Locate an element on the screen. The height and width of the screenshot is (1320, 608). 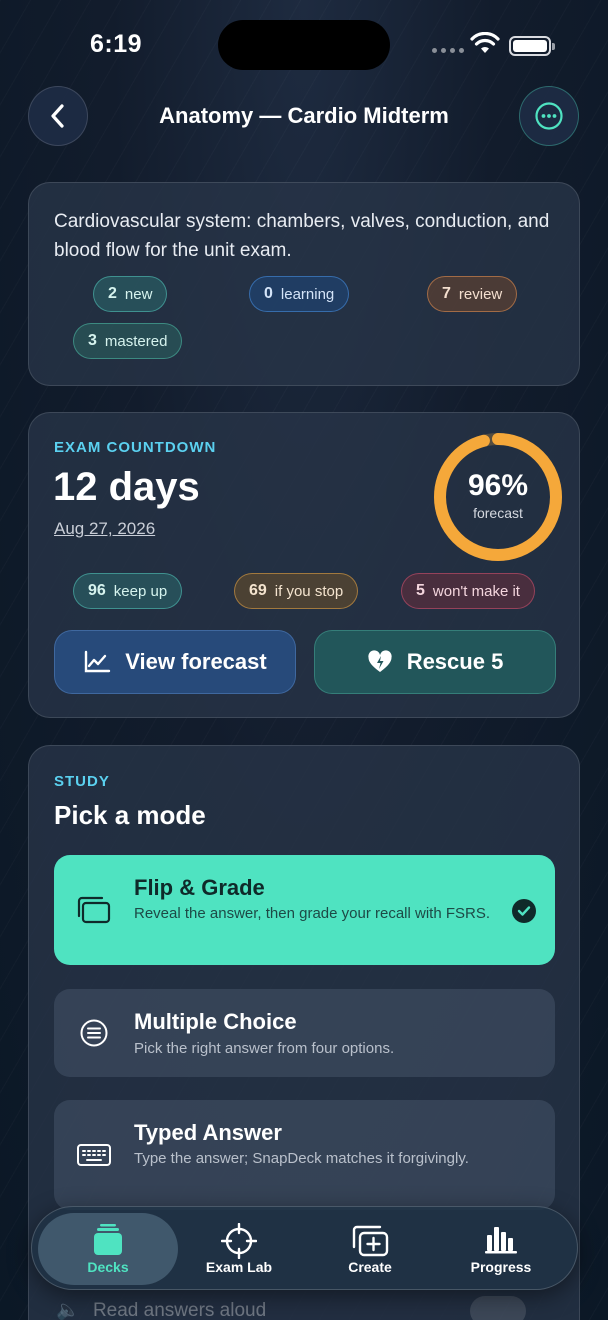
tab-bar: Decks Exam Lab Create Progress is located at coordinates (304, 1248).